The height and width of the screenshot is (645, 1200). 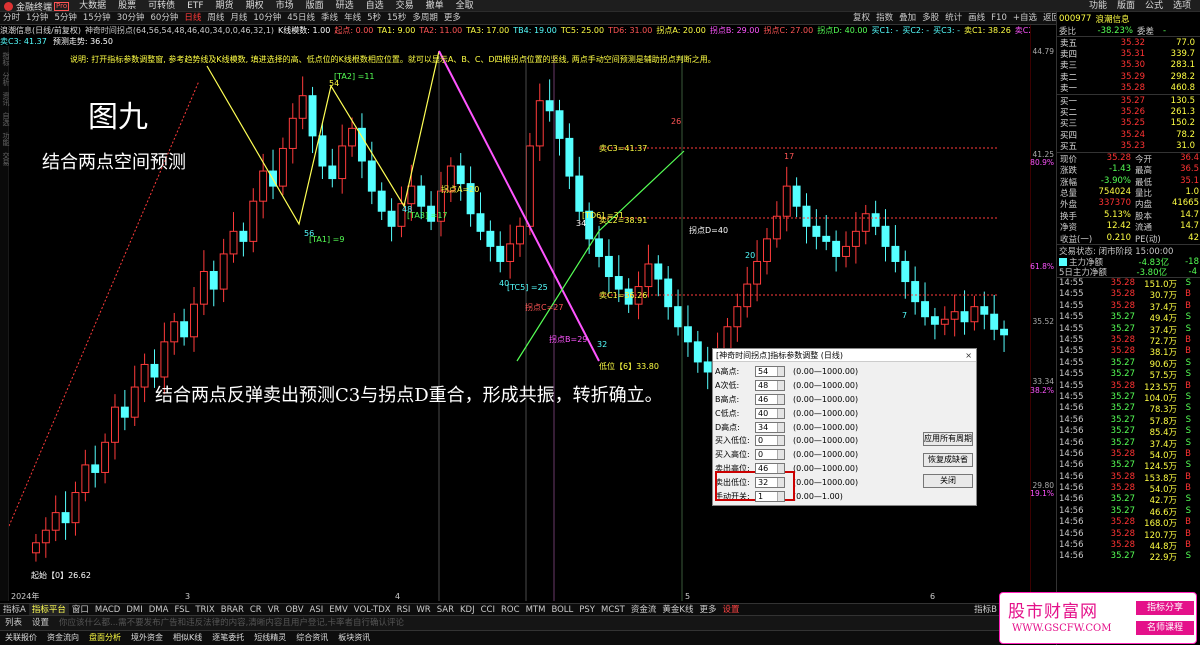 What do you see at coordinates (375, 6) in the screenshot?
I see `menu-item: 自选` at bounding box center [375, 6].